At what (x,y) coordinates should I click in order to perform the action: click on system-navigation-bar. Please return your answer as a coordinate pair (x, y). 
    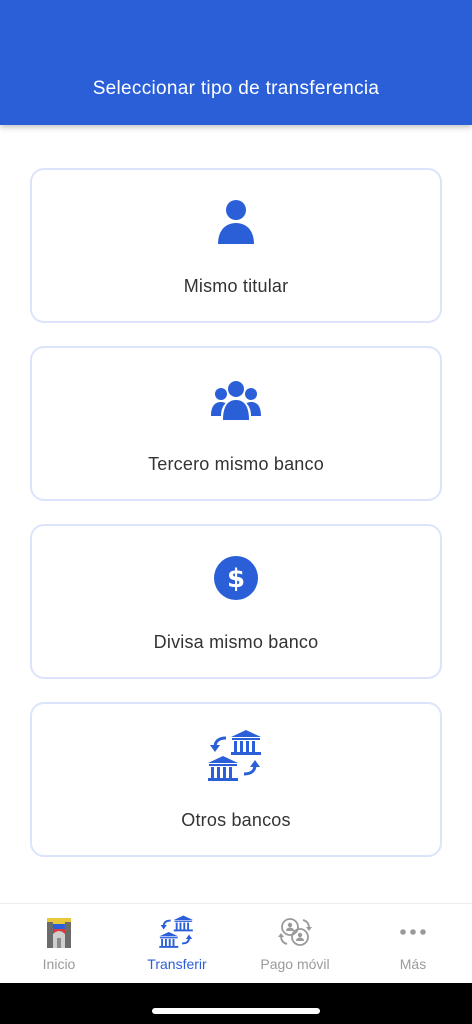
    Looking at the image, I should click on (236, 1003).